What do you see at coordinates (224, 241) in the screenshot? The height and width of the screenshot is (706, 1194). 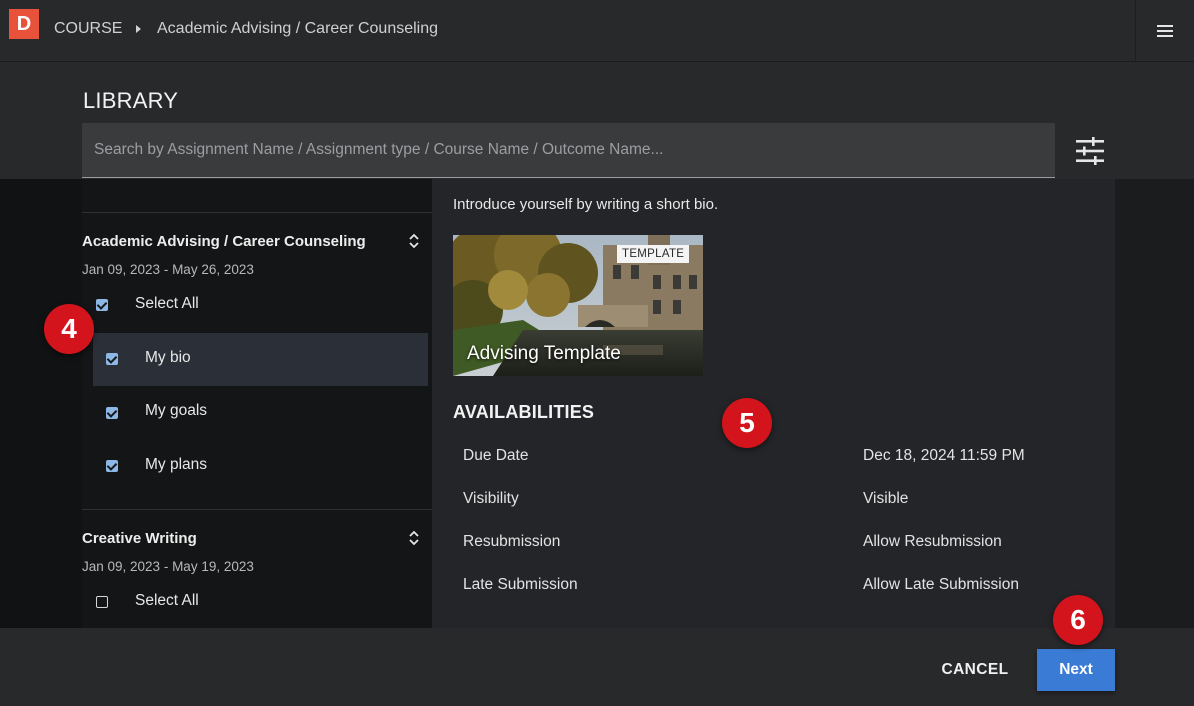 I see `course-title: Academic Advising / Career Counseling` at bounding box center [224, 241].